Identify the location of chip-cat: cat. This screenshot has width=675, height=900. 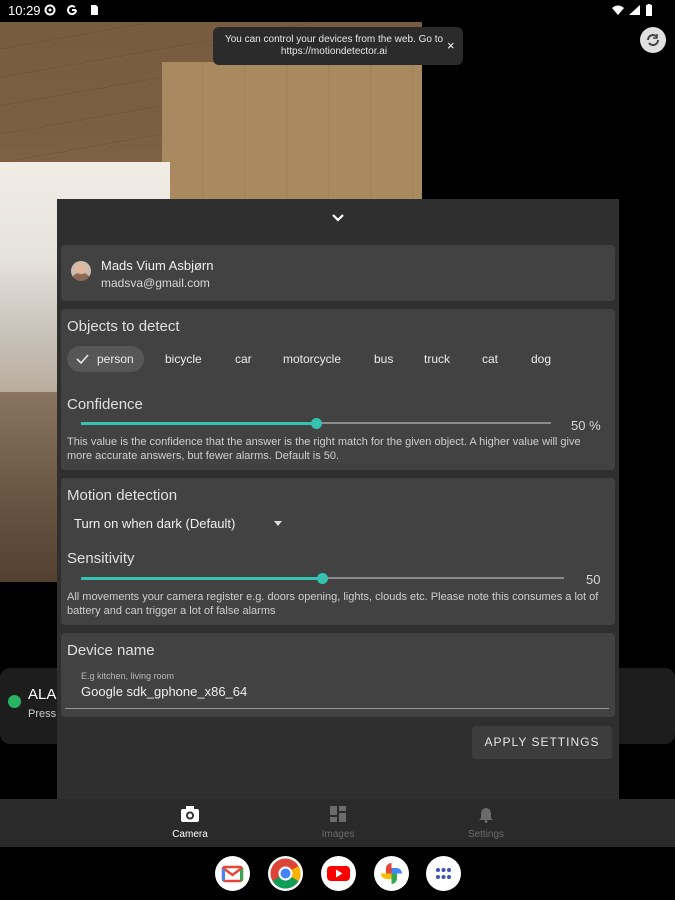
(490, 359).